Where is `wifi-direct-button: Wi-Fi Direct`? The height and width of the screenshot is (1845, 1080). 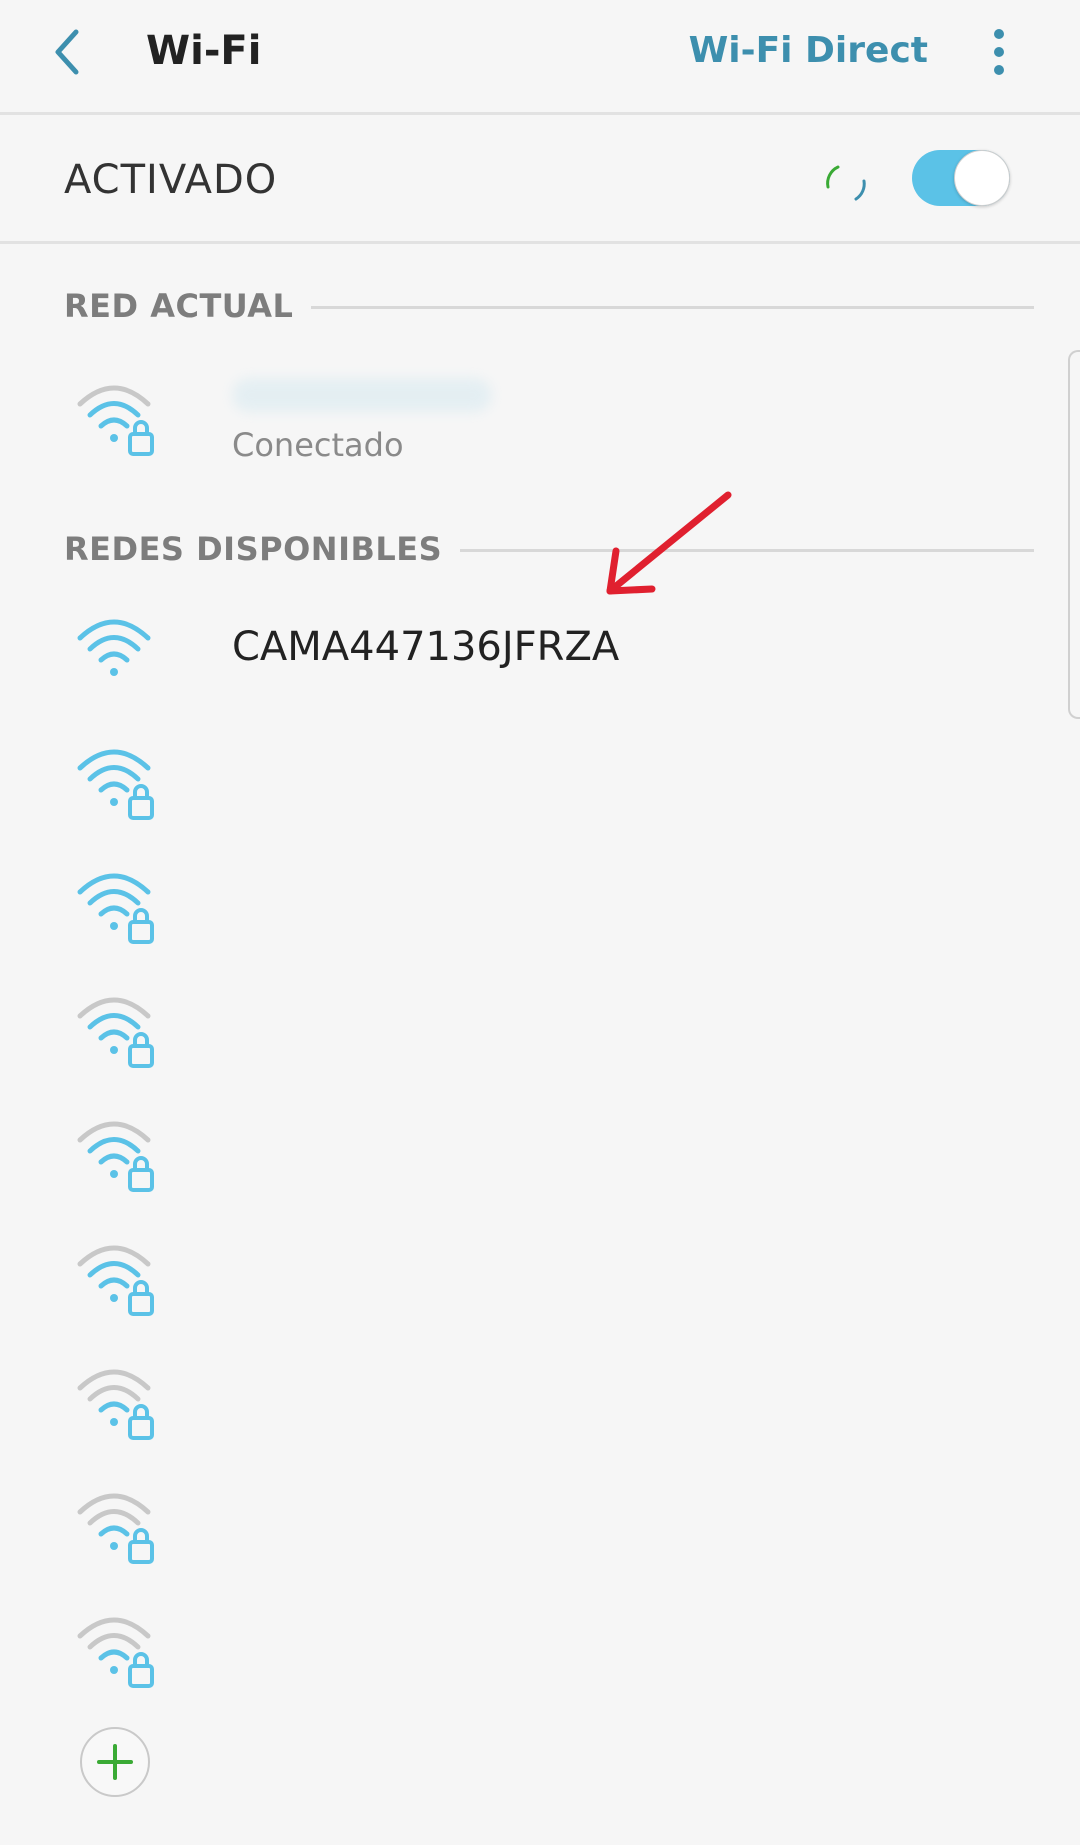
wifi-direct-button: Wi-Fi Direct is located at coordinates (808, 50).